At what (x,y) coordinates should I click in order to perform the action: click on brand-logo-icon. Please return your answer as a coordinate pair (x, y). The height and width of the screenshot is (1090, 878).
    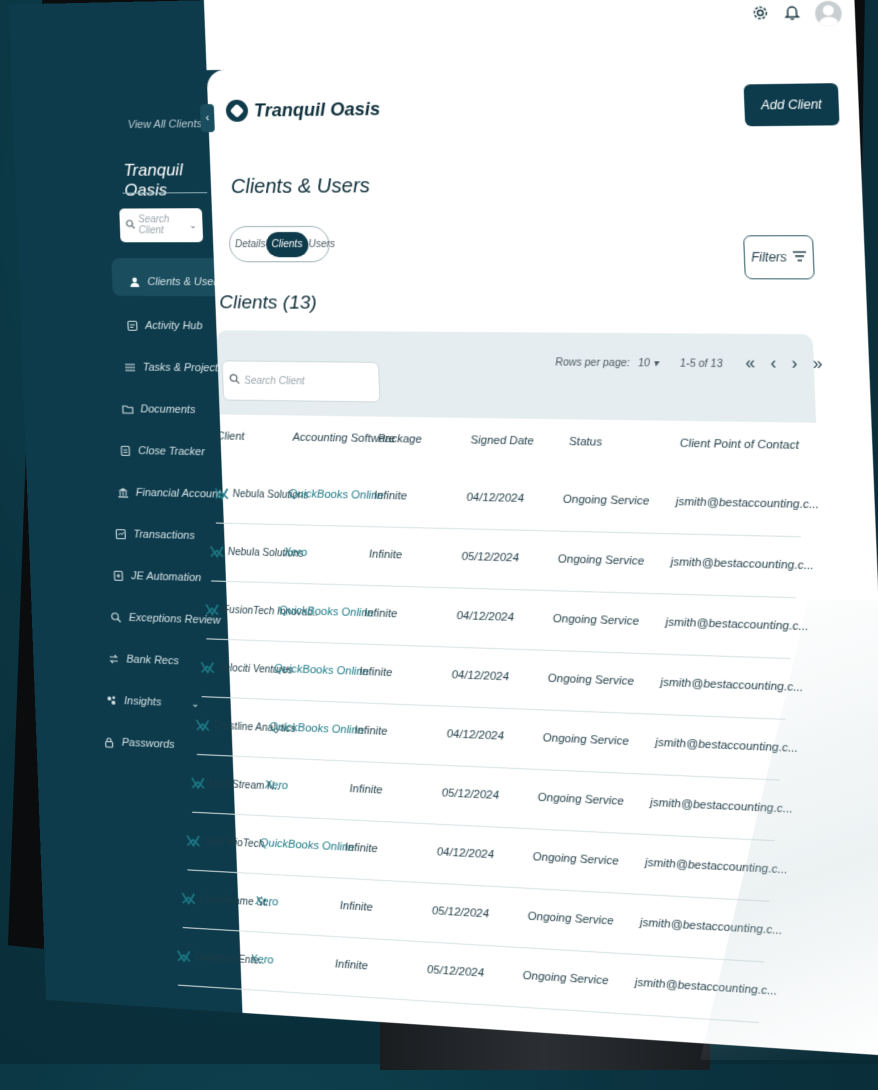
    Looking at the image, I should click on (237, 111).